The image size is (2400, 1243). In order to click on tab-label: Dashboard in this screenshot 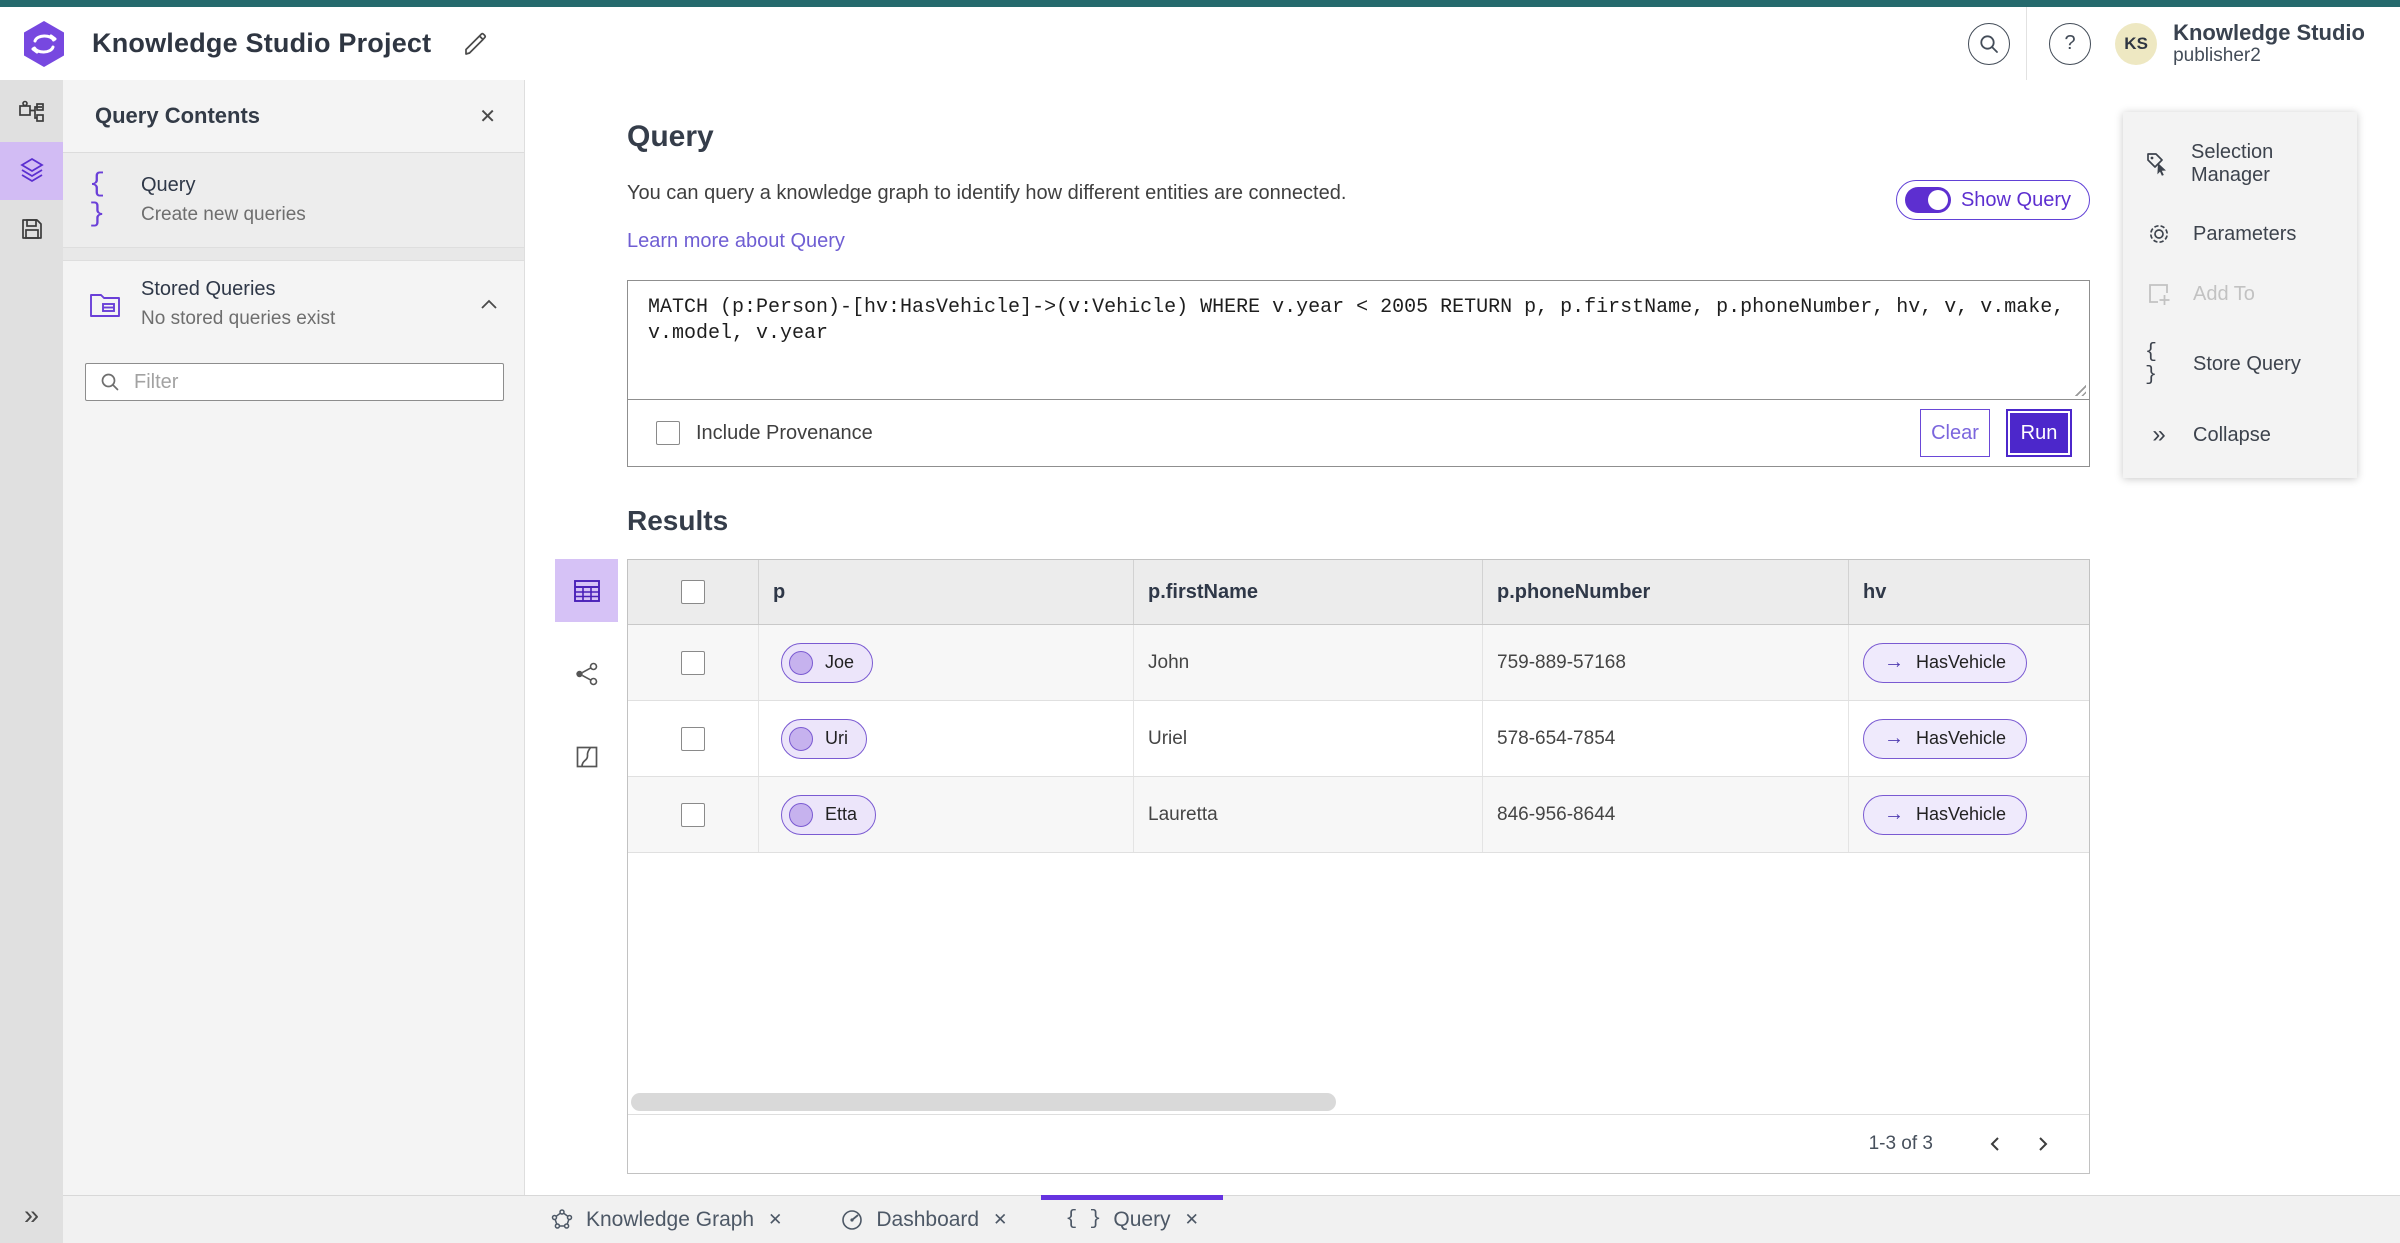, I will do `click(928, 1219)`.